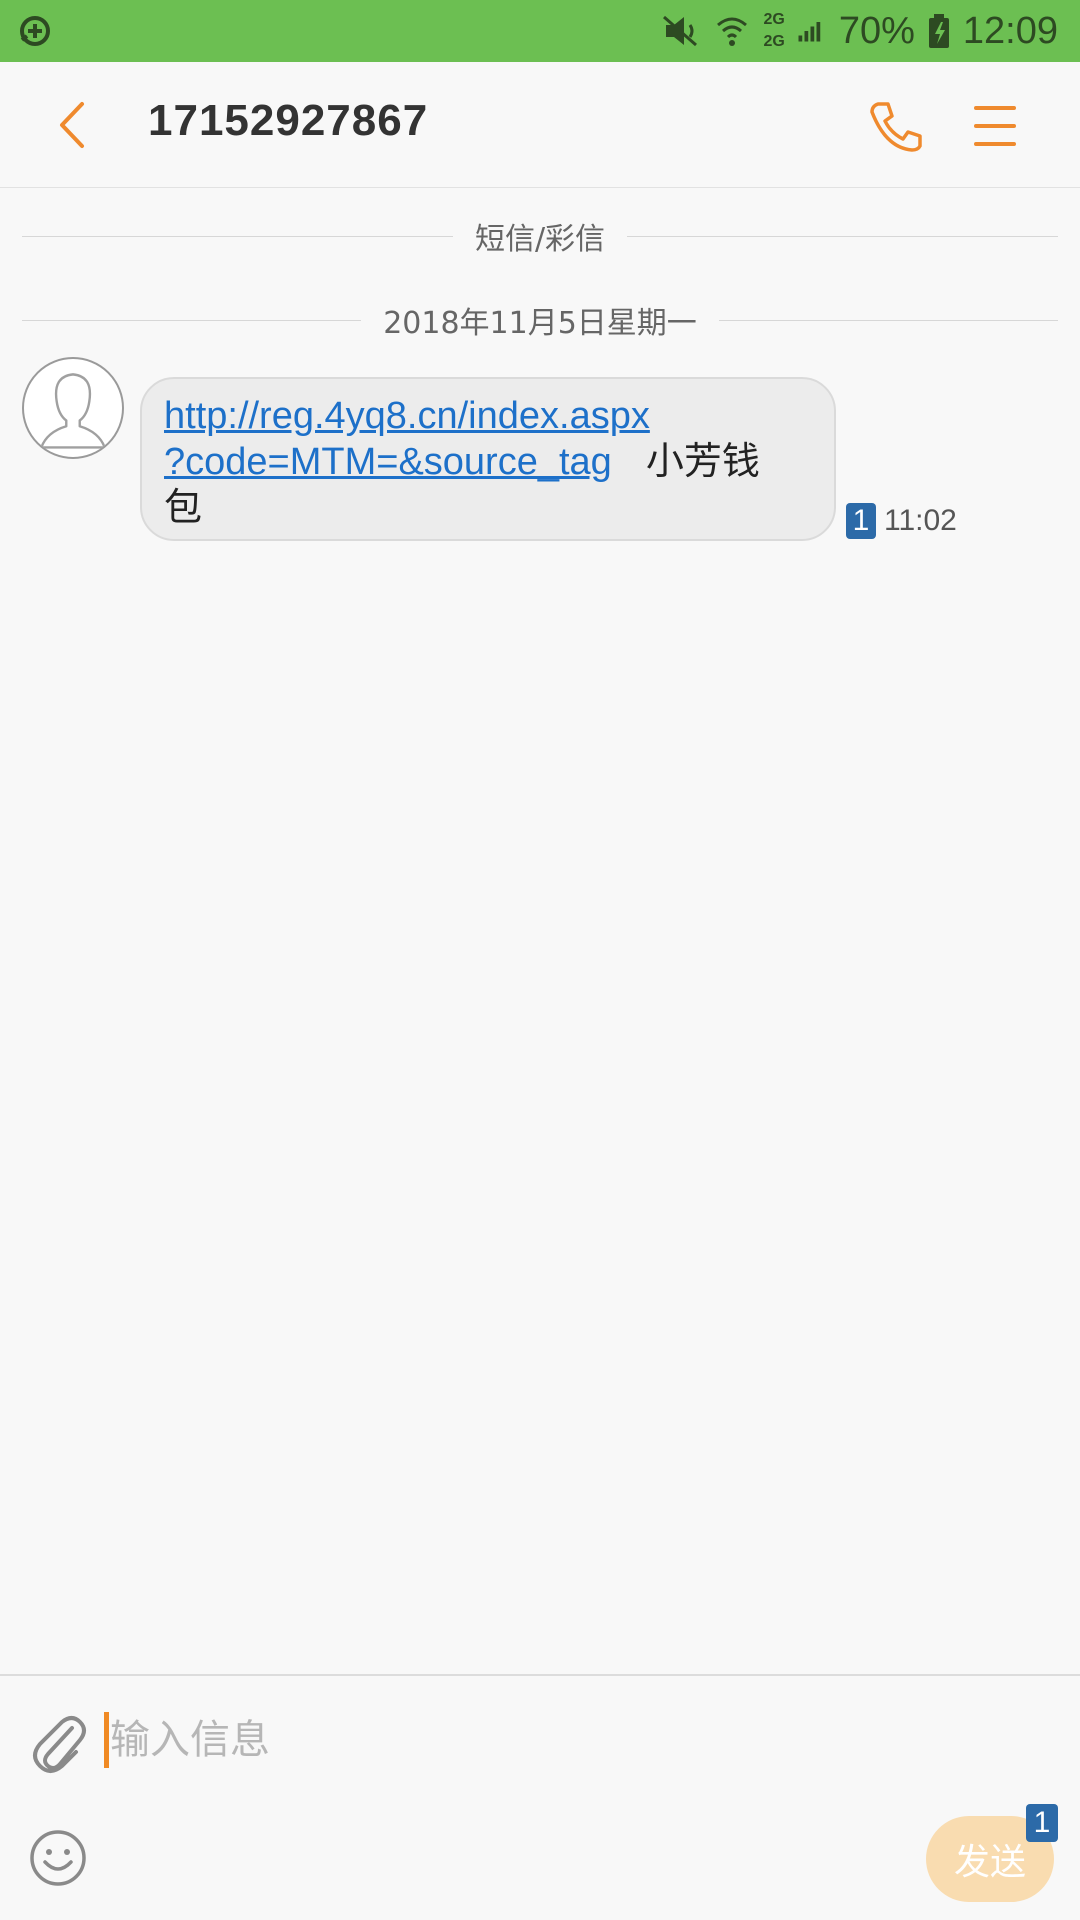 The image size is (1080, 1920). Describe the element at coordinates (388, 462) in the screenshot. I see `message-link-continued: ?code=MTM=&source_tag` at that location.